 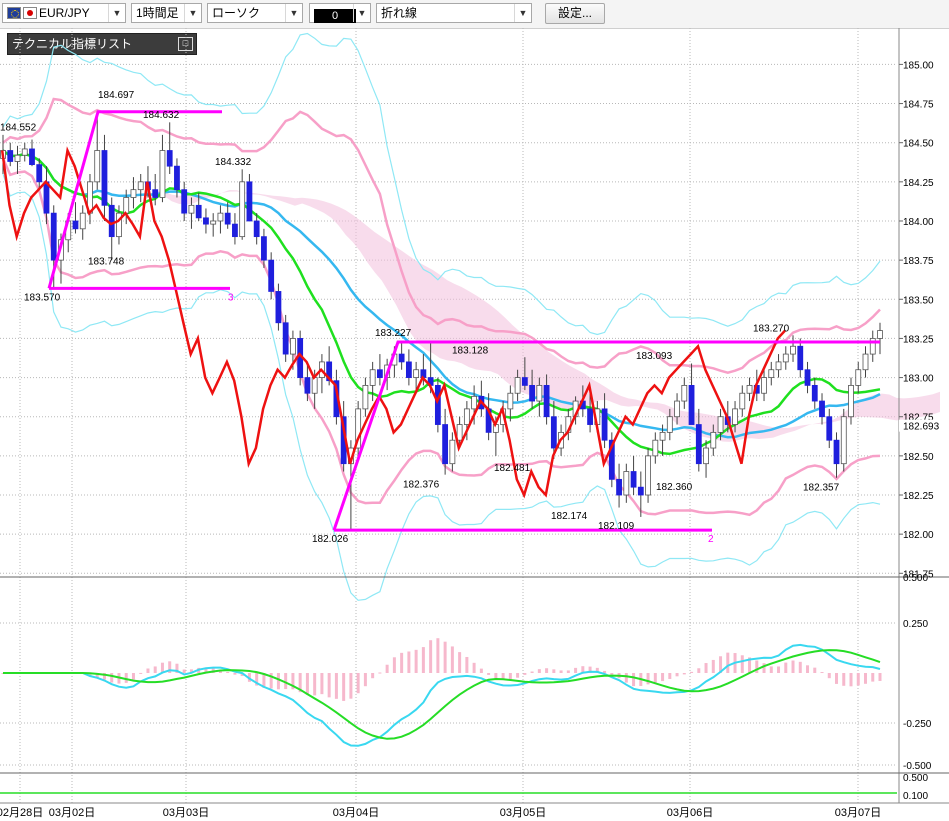 I want to click on date-label: 03月04日, so click(x=356, y=813).